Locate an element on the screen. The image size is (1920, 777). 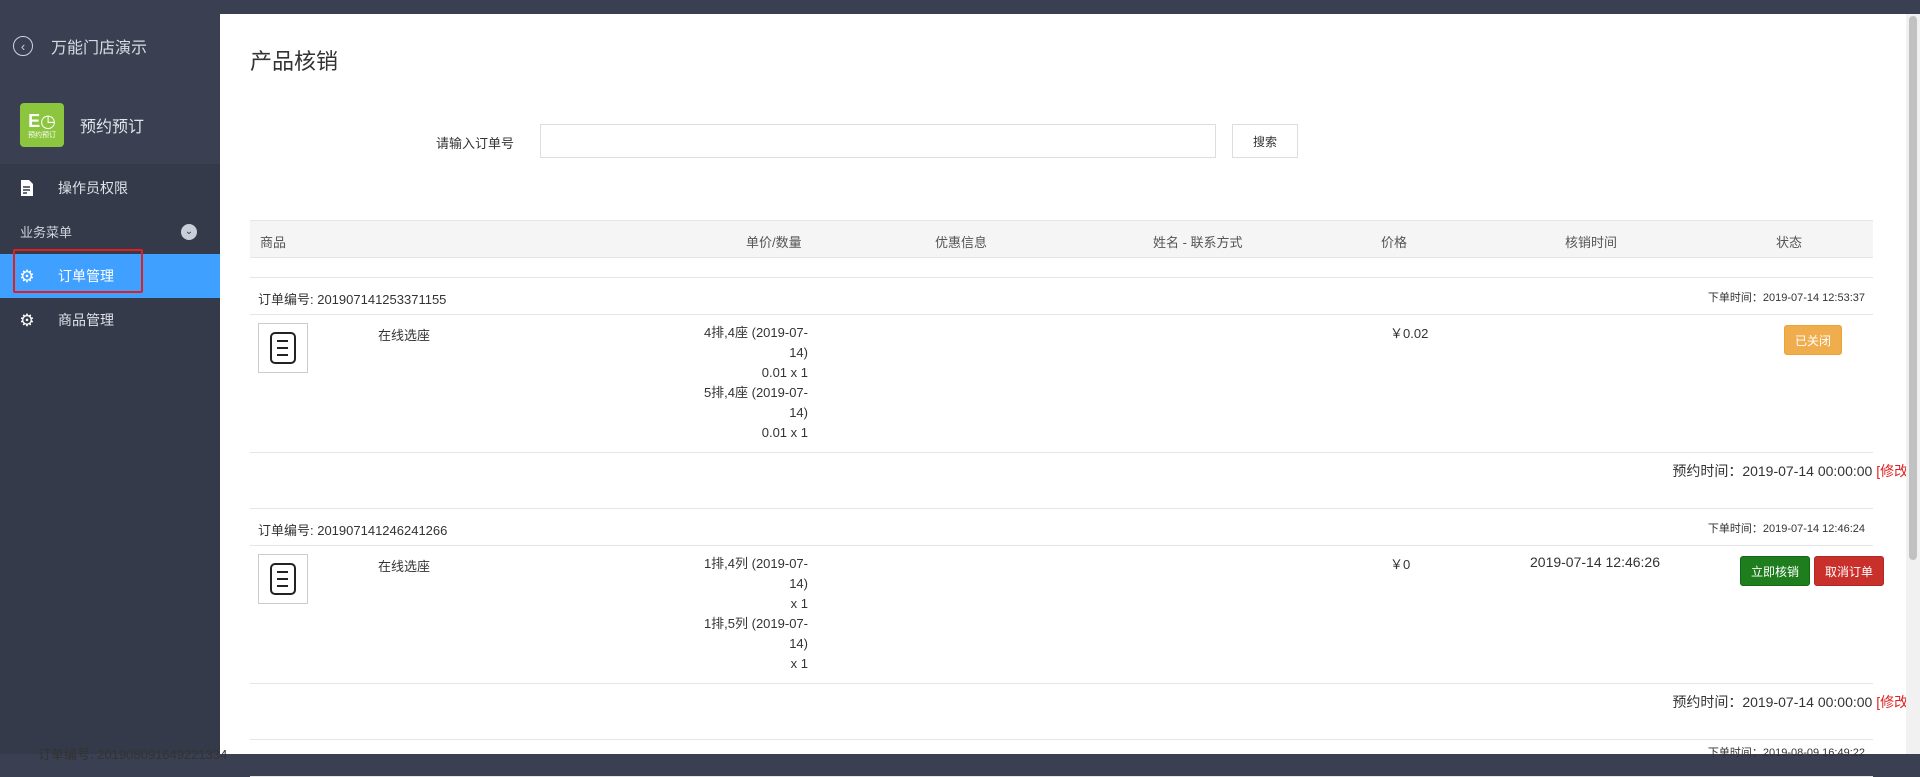
app-header: E◷ 预约预订 预约预订 is located at coordinates (110, 125).